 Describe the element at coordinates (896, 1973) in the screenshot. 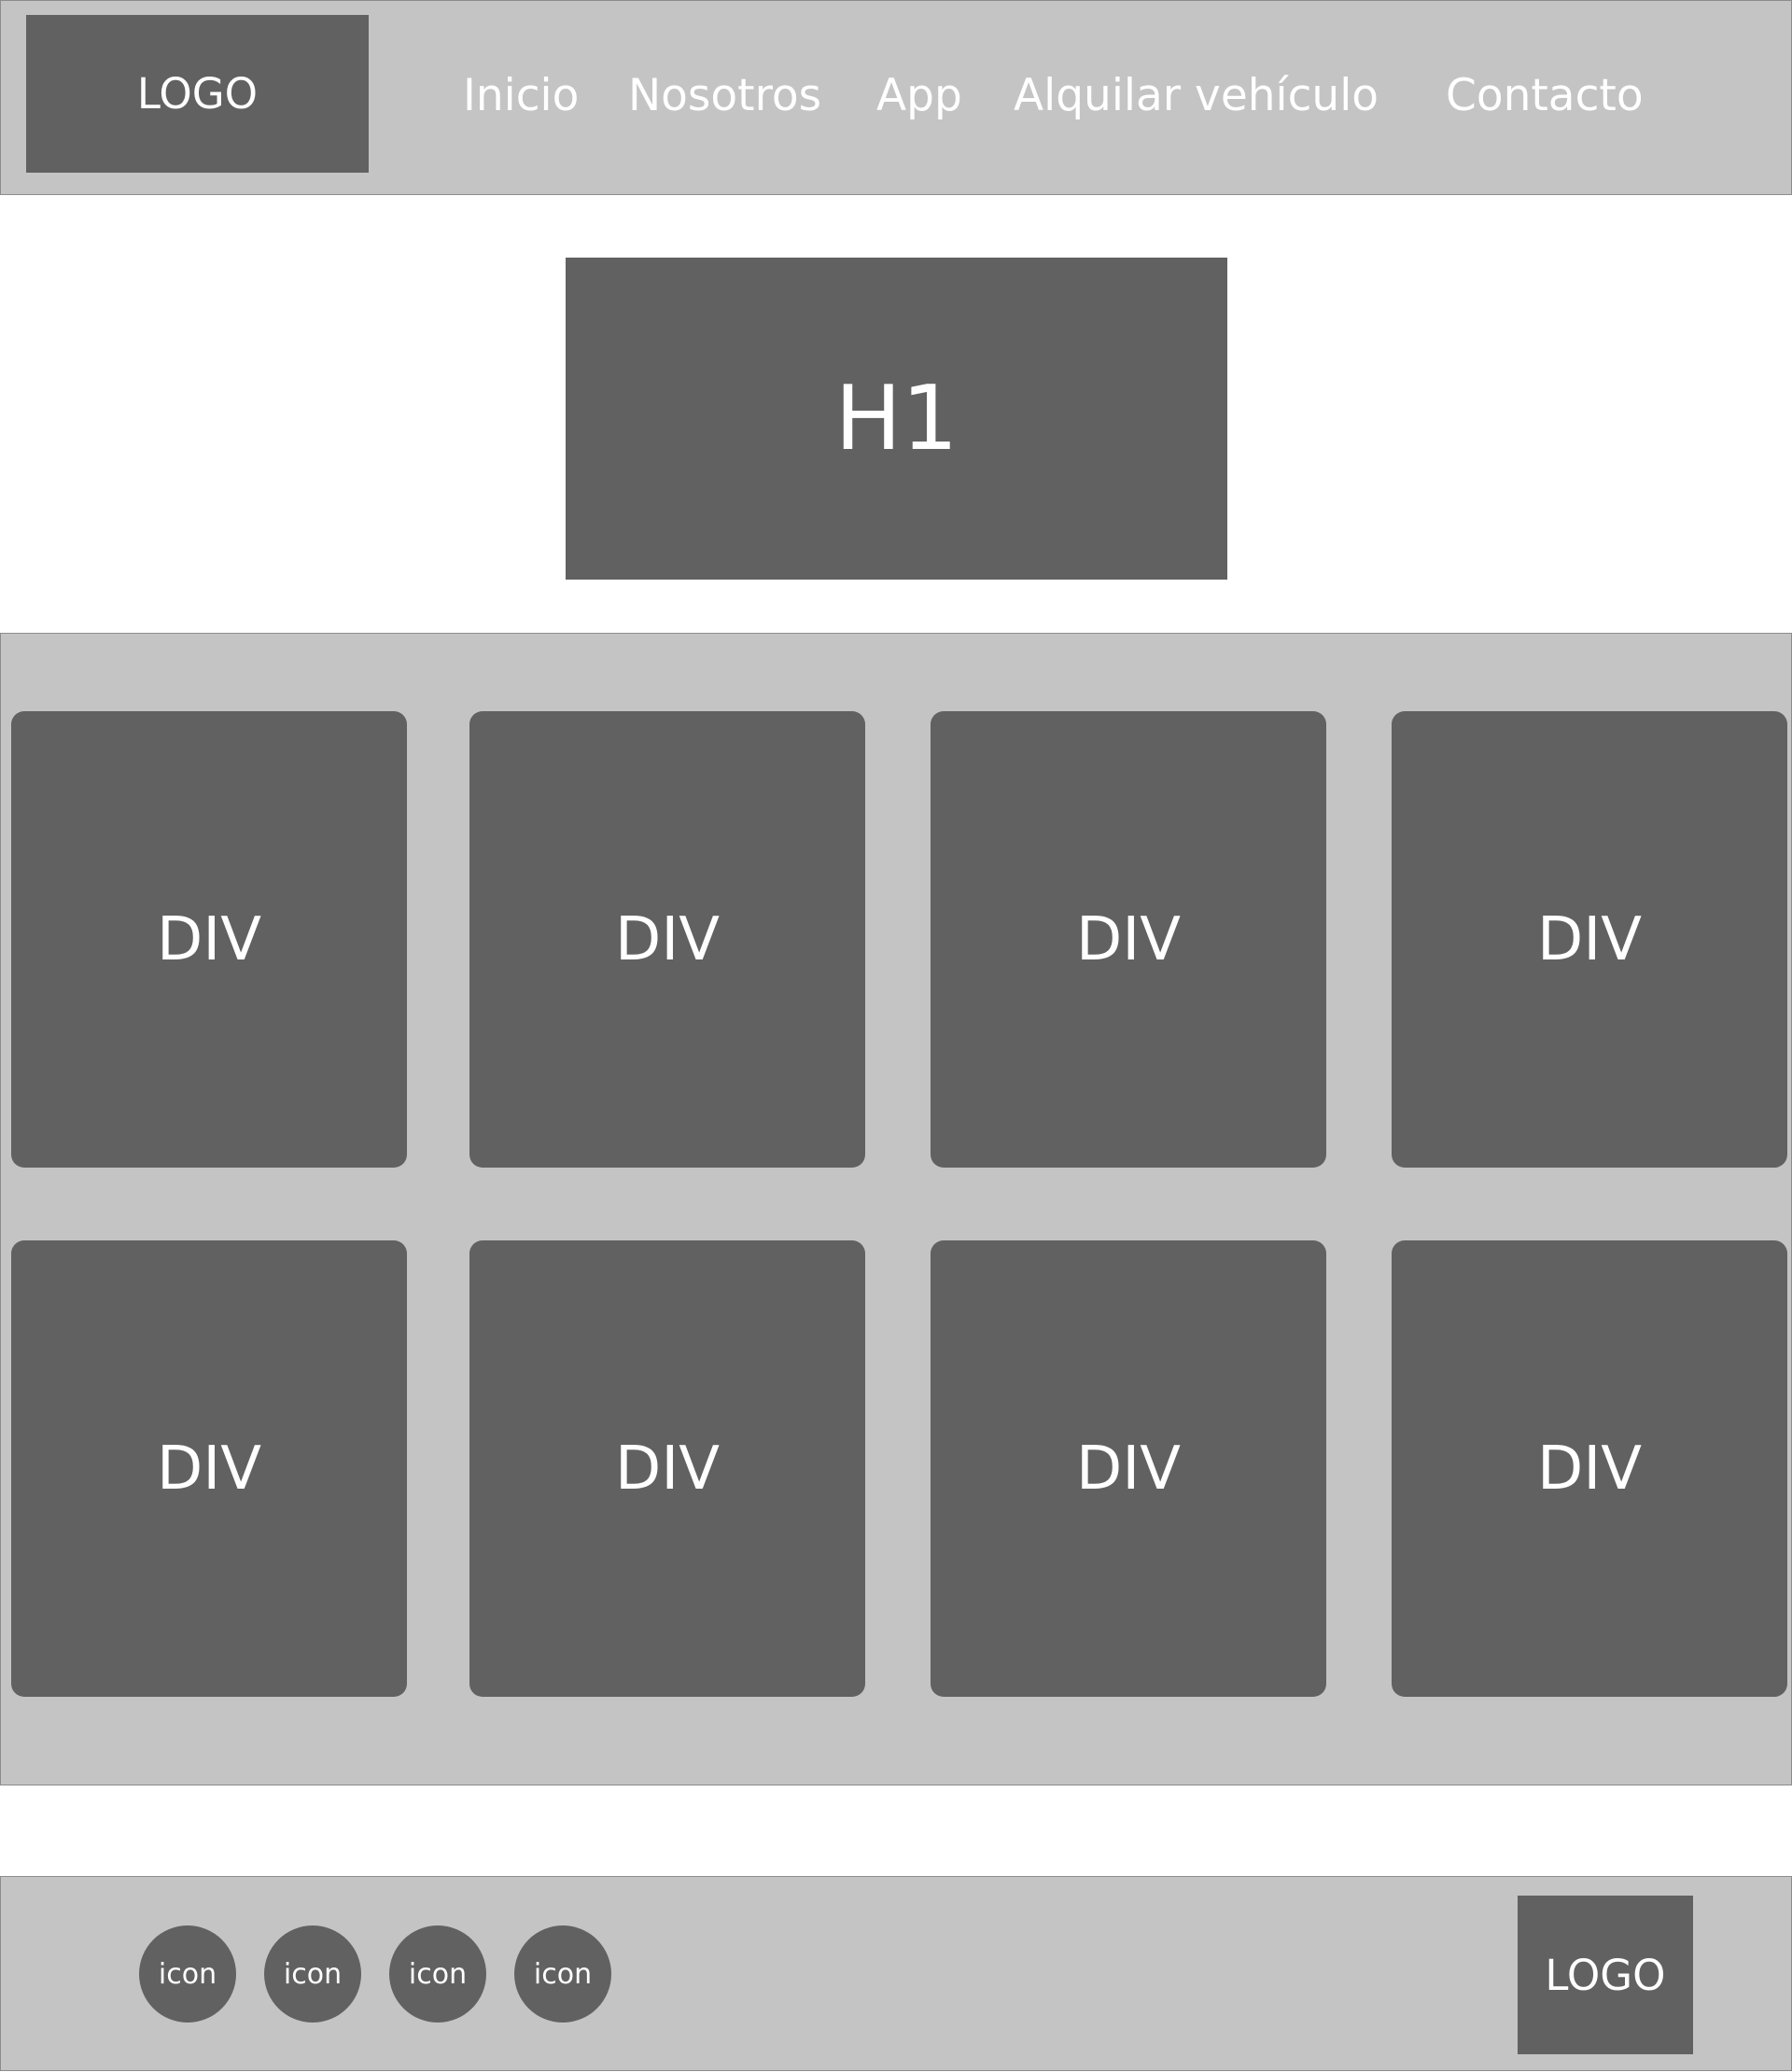

I see `site-footer: icon icon icon icon LOGO` at that location.